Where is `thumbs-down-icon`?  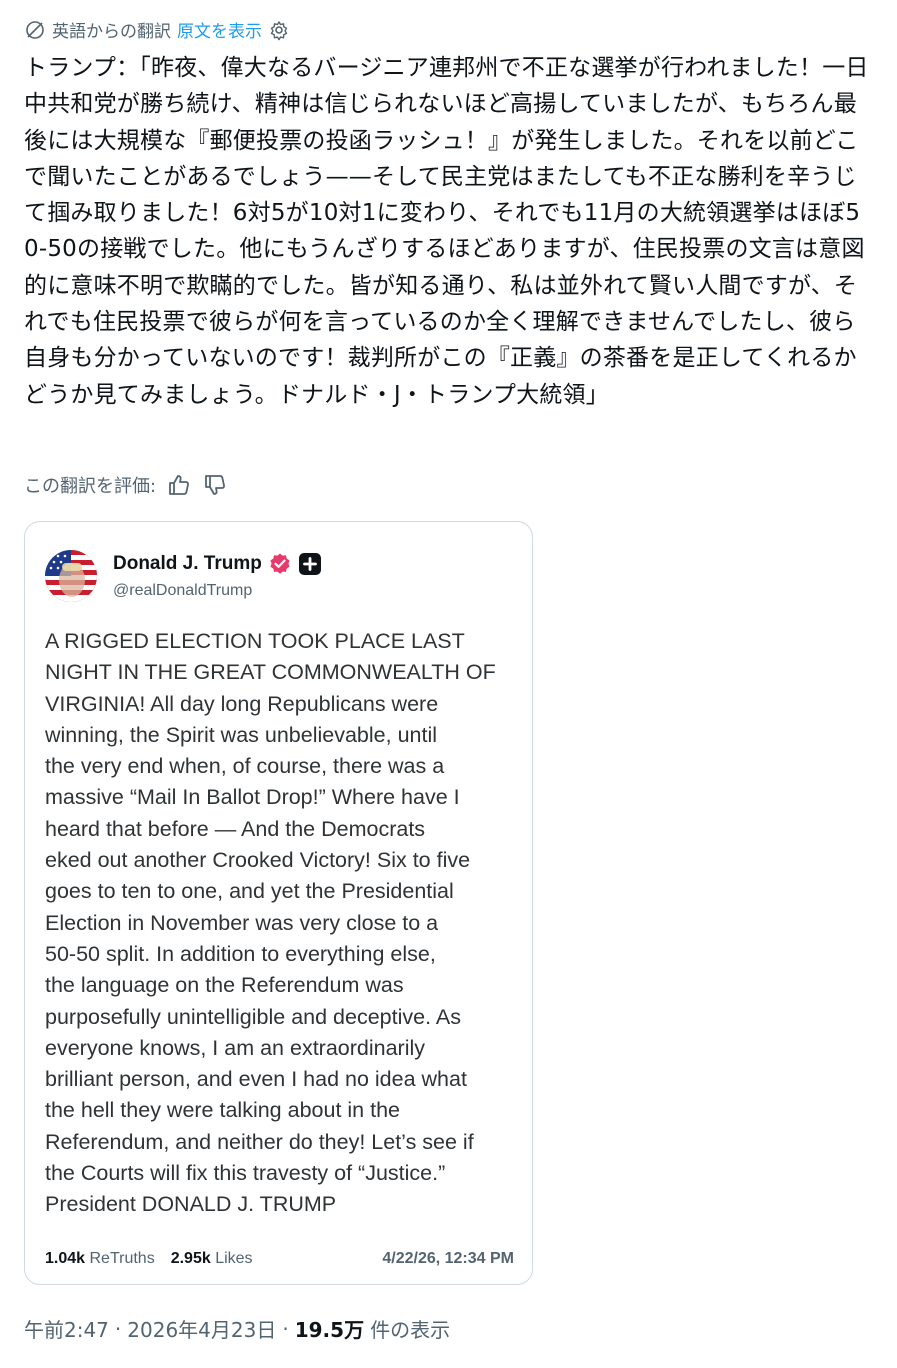
thumbs-down-icon is located at coordinates (215, 485).